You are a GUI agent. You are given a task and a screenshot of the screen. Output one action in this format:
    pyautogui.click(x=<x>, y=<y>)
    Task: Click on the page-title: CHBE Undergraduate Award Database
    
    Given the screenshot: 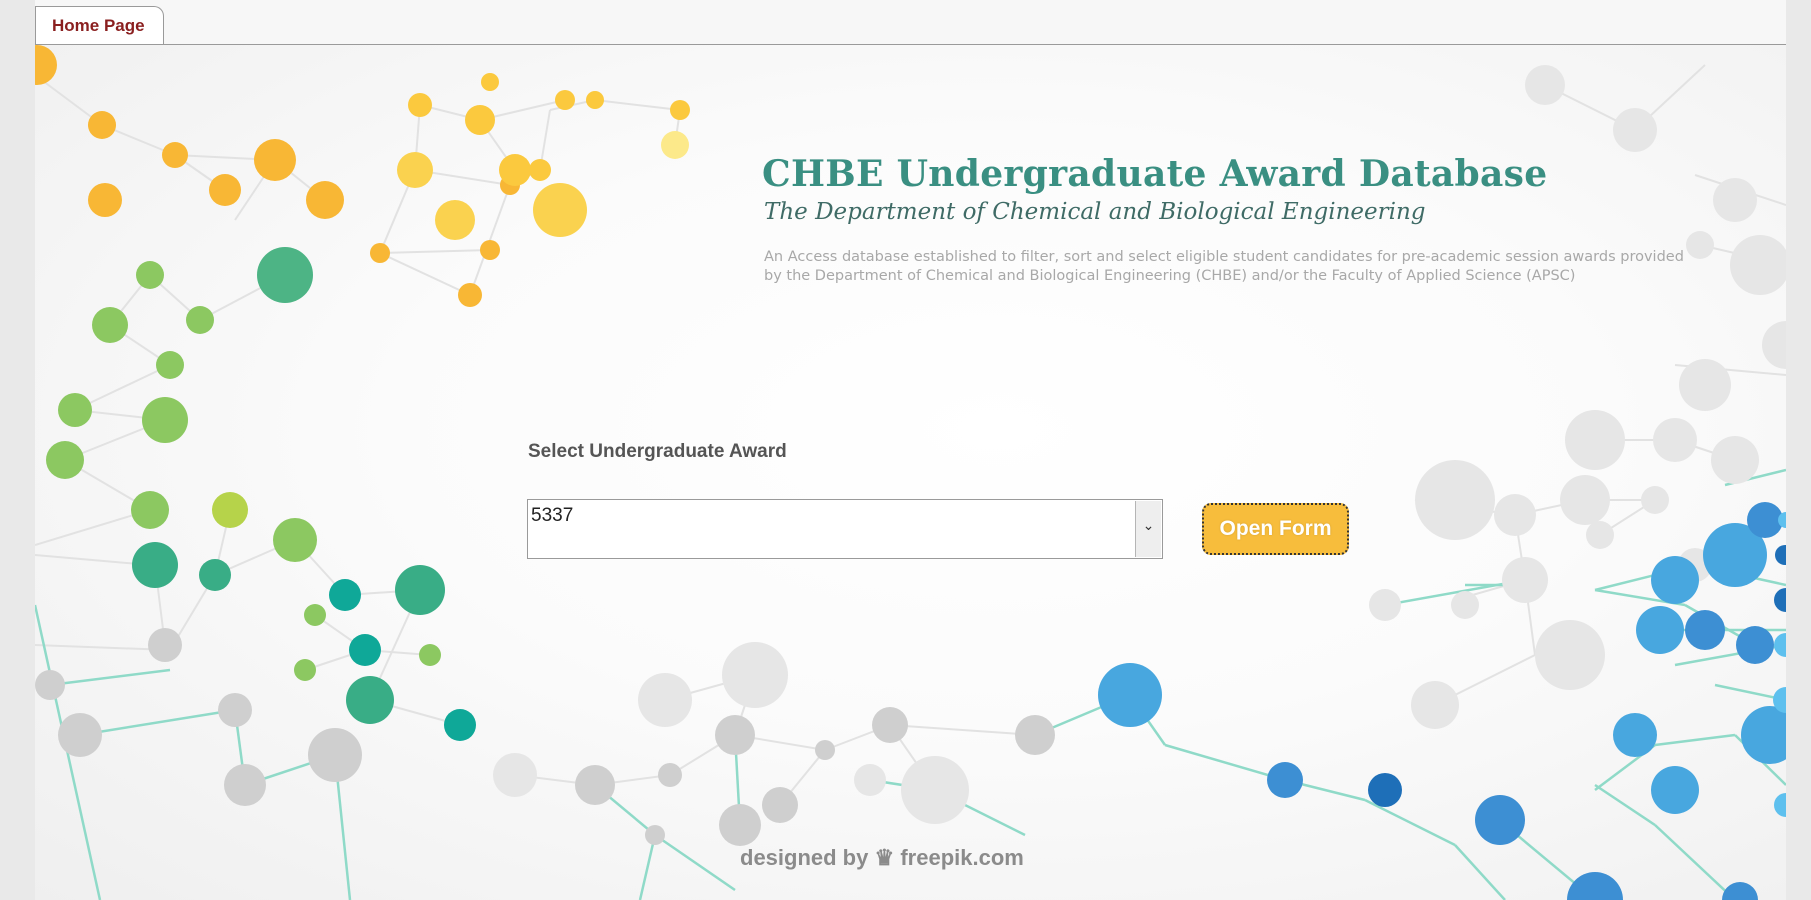 What is the action you would take?
    pyautogui.click(x=1155, y=174)
    